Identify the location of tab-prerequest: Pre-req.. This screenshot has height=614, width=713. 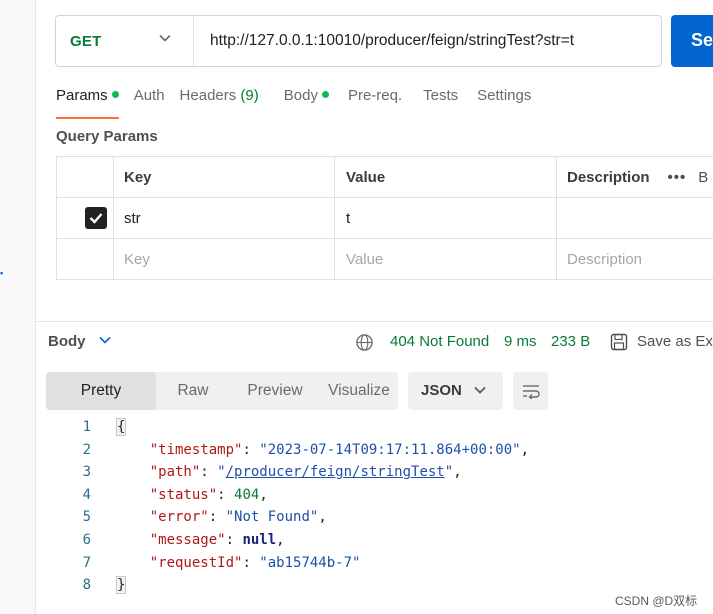
(375, 102).